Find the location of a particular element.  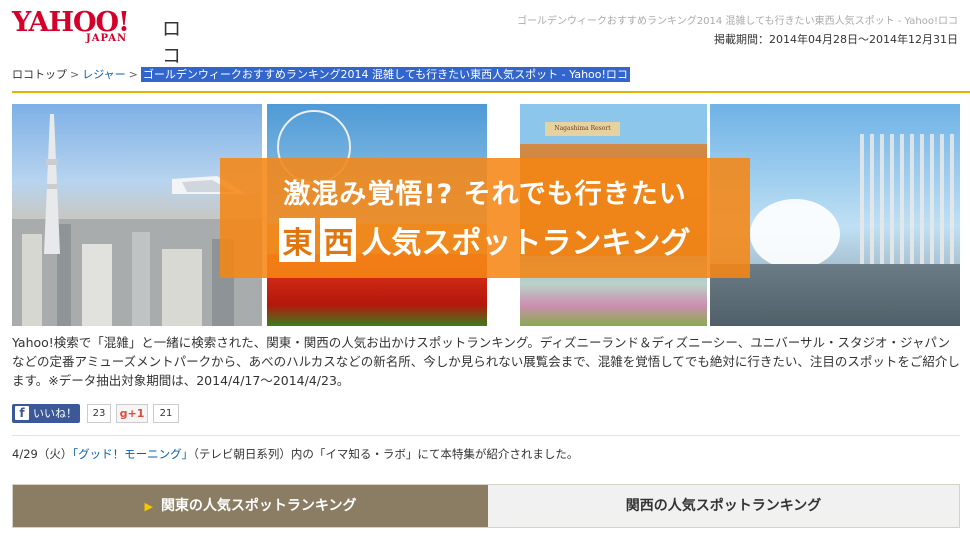

facebook-icon: f is located at coordinates (22, 413).